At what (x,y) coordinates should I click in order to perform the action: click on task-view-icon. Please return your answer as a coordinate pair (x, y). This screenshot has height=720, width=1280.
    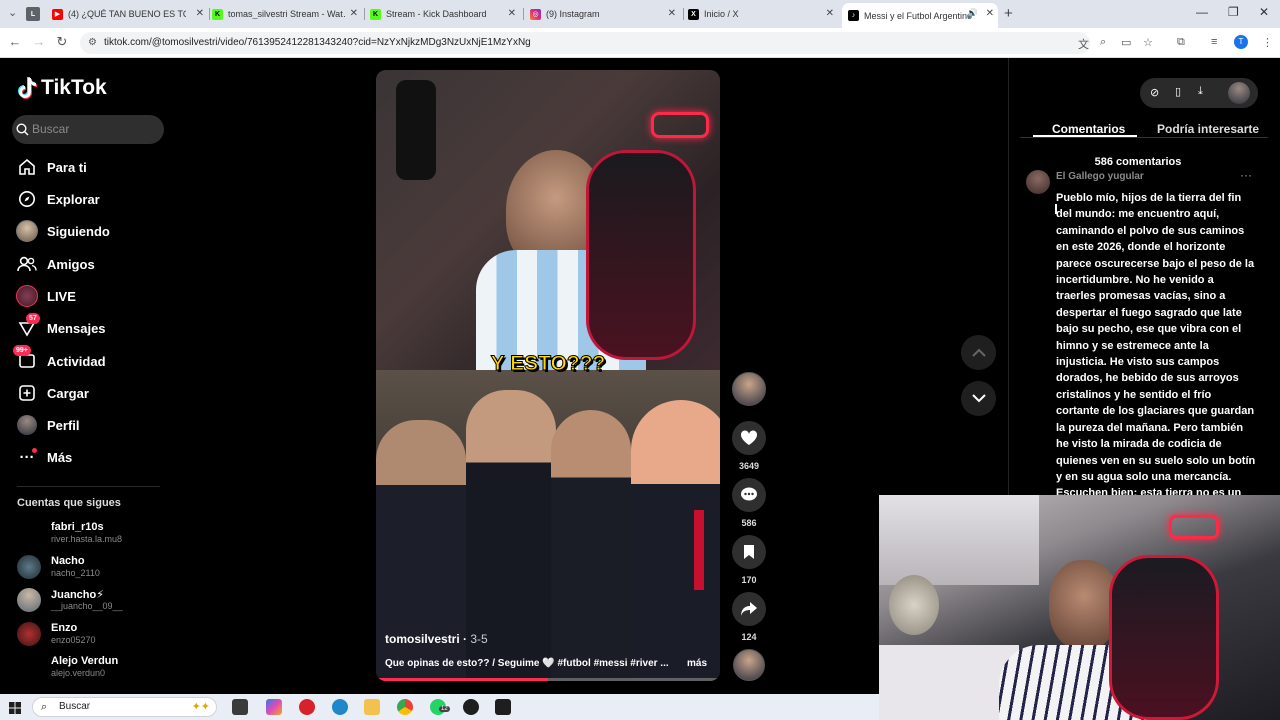
    Looking at the image, I should click on (240, 707).